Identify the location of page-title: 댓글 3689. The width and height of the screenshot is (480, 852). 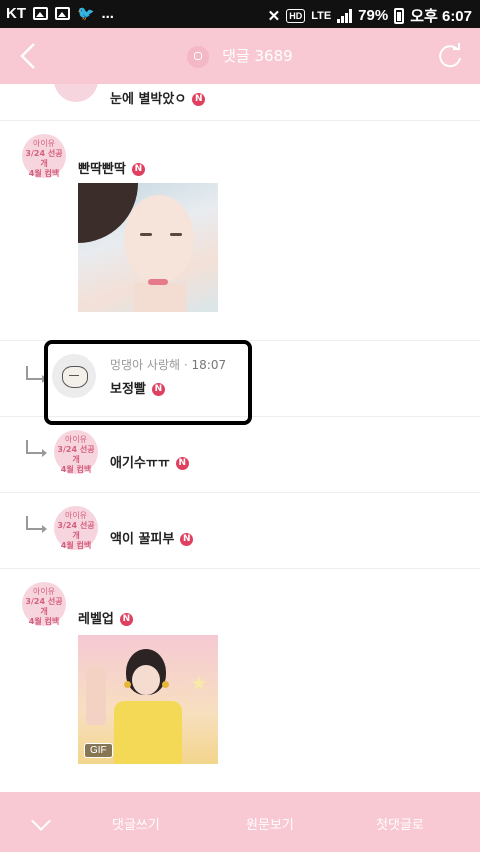
(240, 56).